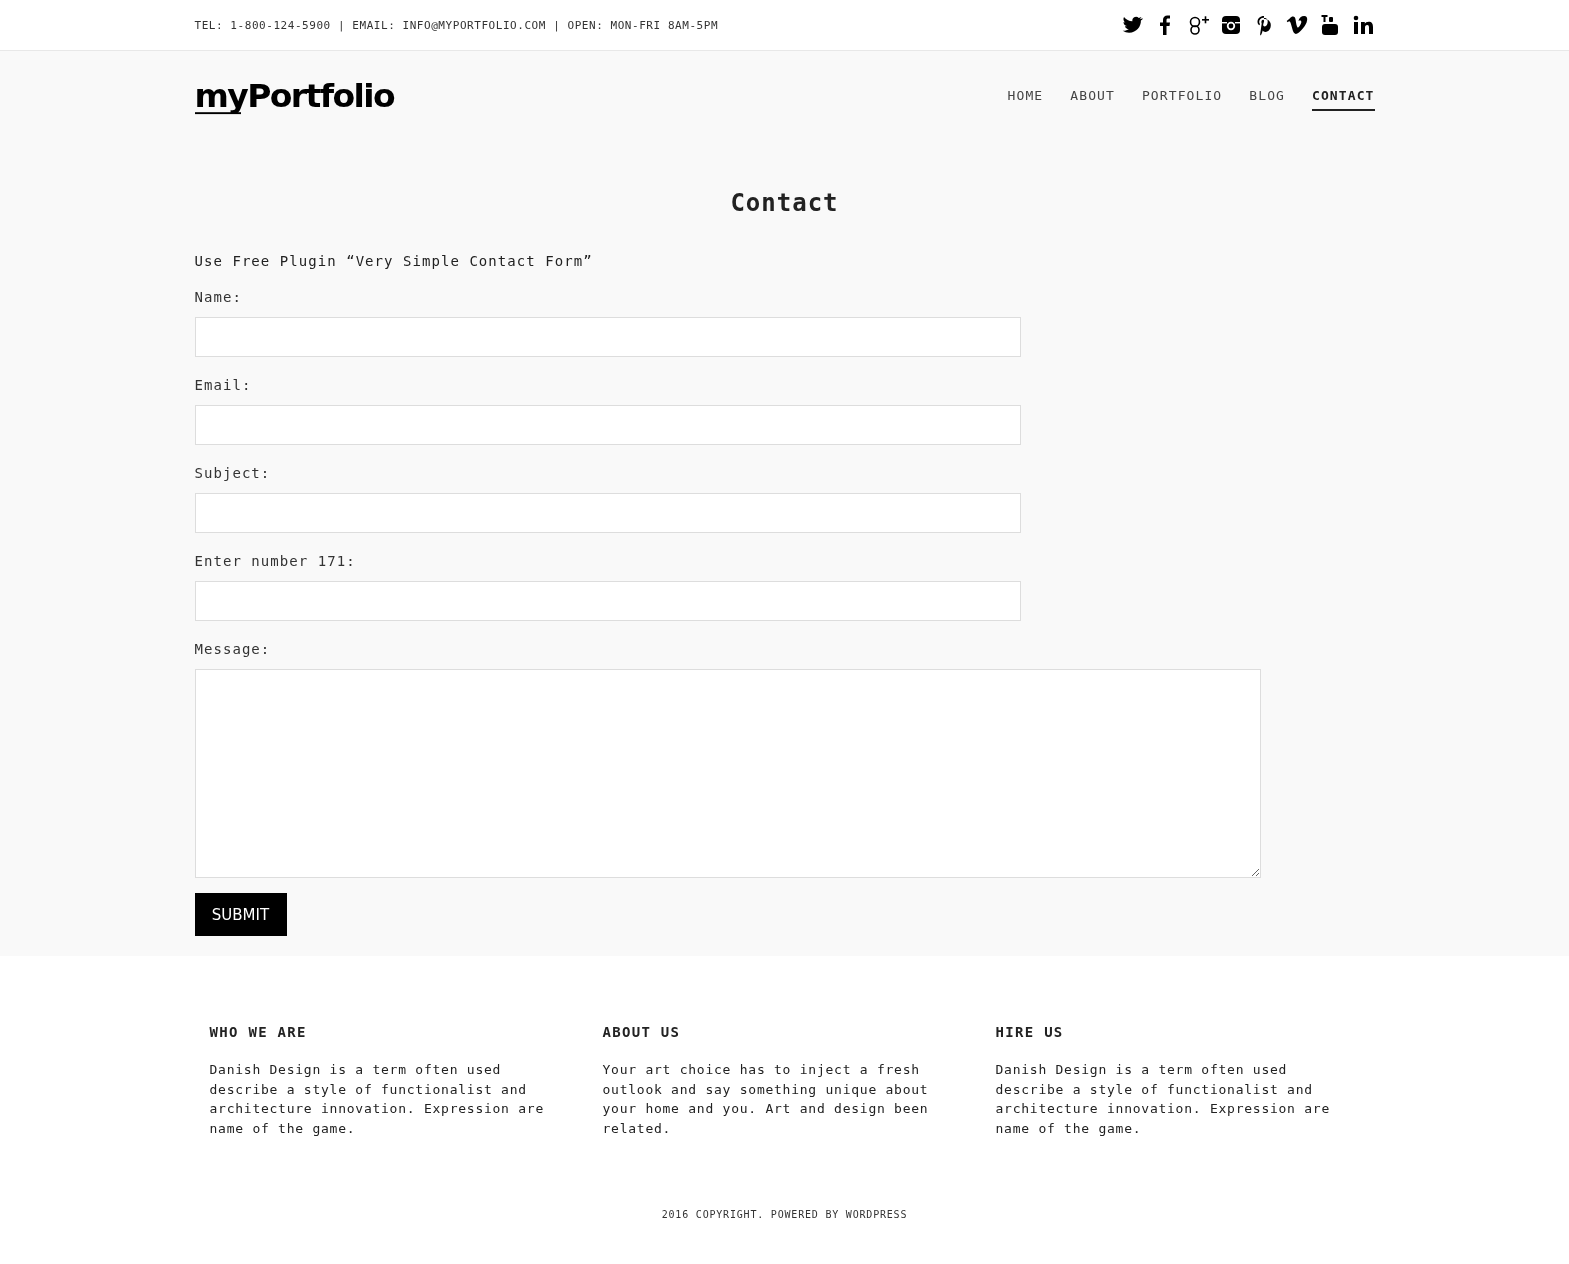  Describe the element at coordinates (223, 385) in the screenshot. I see `field-label: Email:` at that location.